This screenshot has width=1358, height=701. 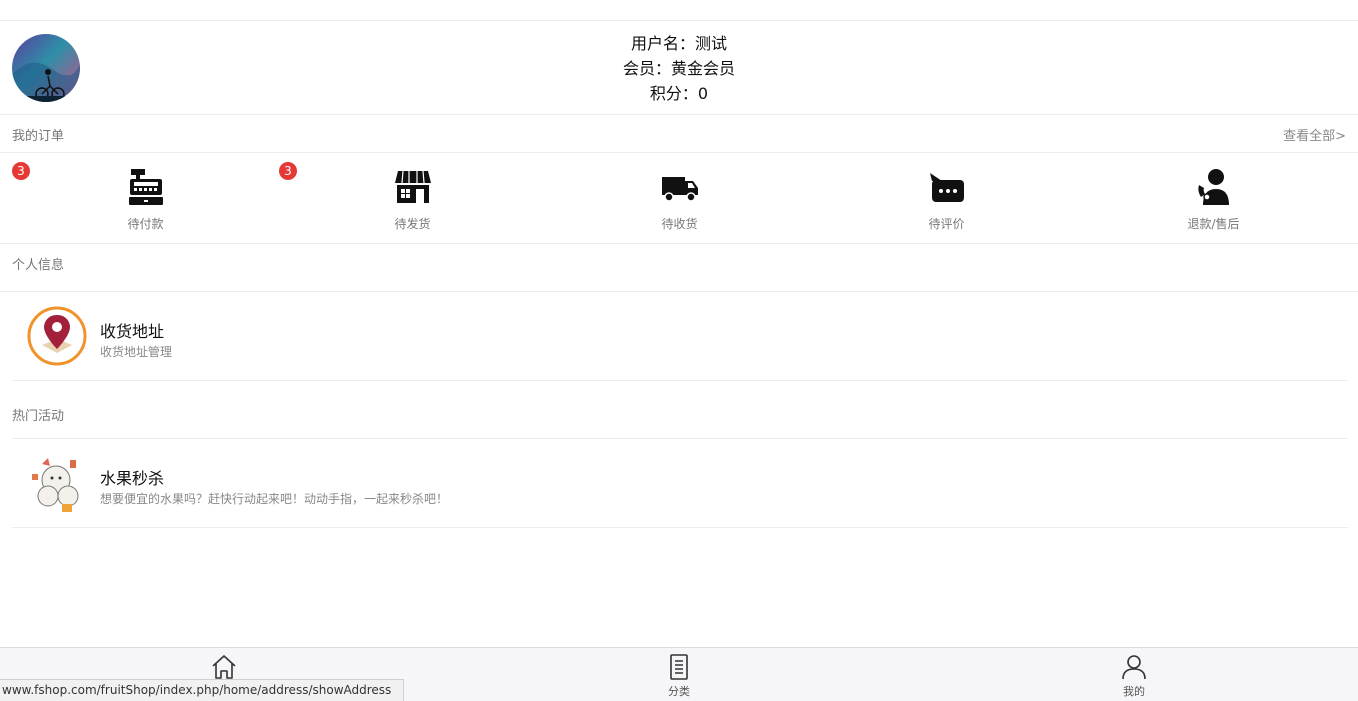 I want to click on order-pending-payment: 3 待付款, so click(x=145, y=198).